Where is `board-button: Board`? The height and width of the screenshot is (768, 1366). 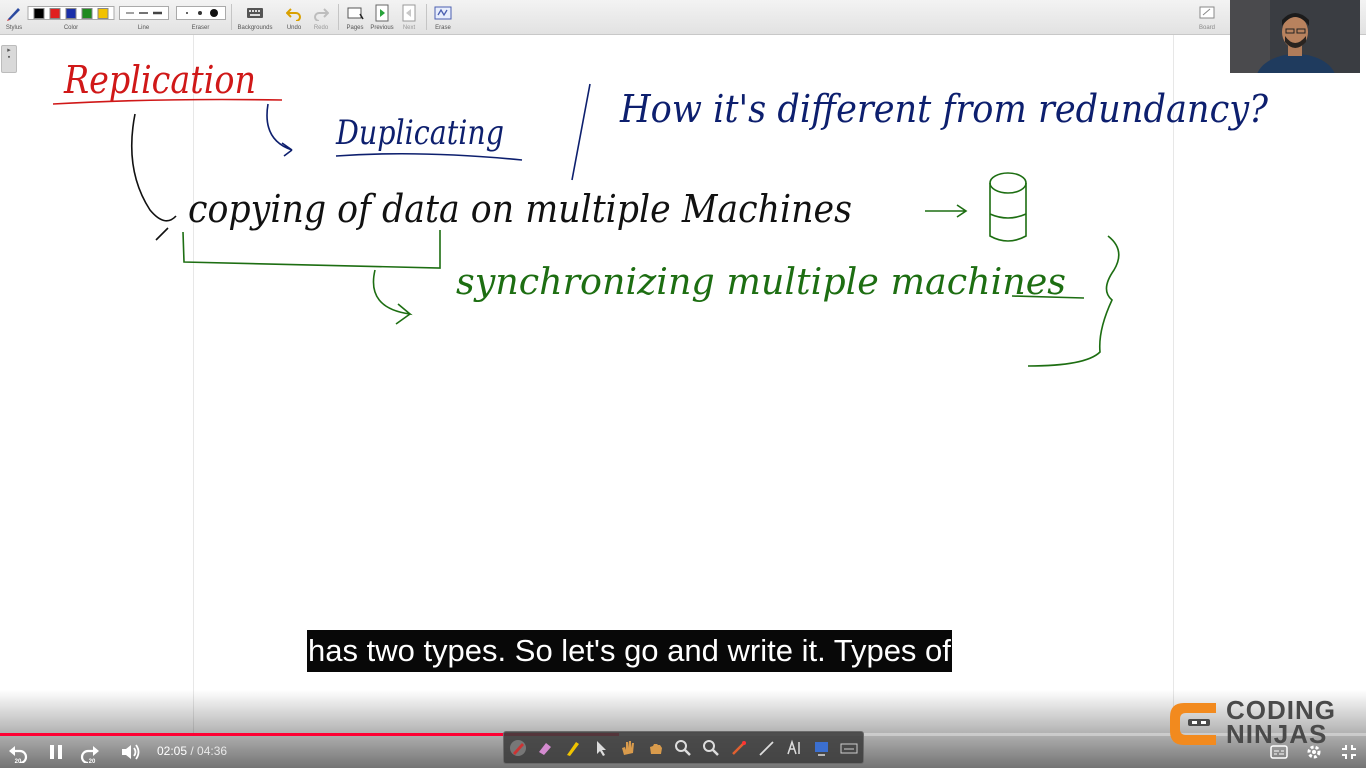
board-button: Board is located at coordinates (1207, 18).